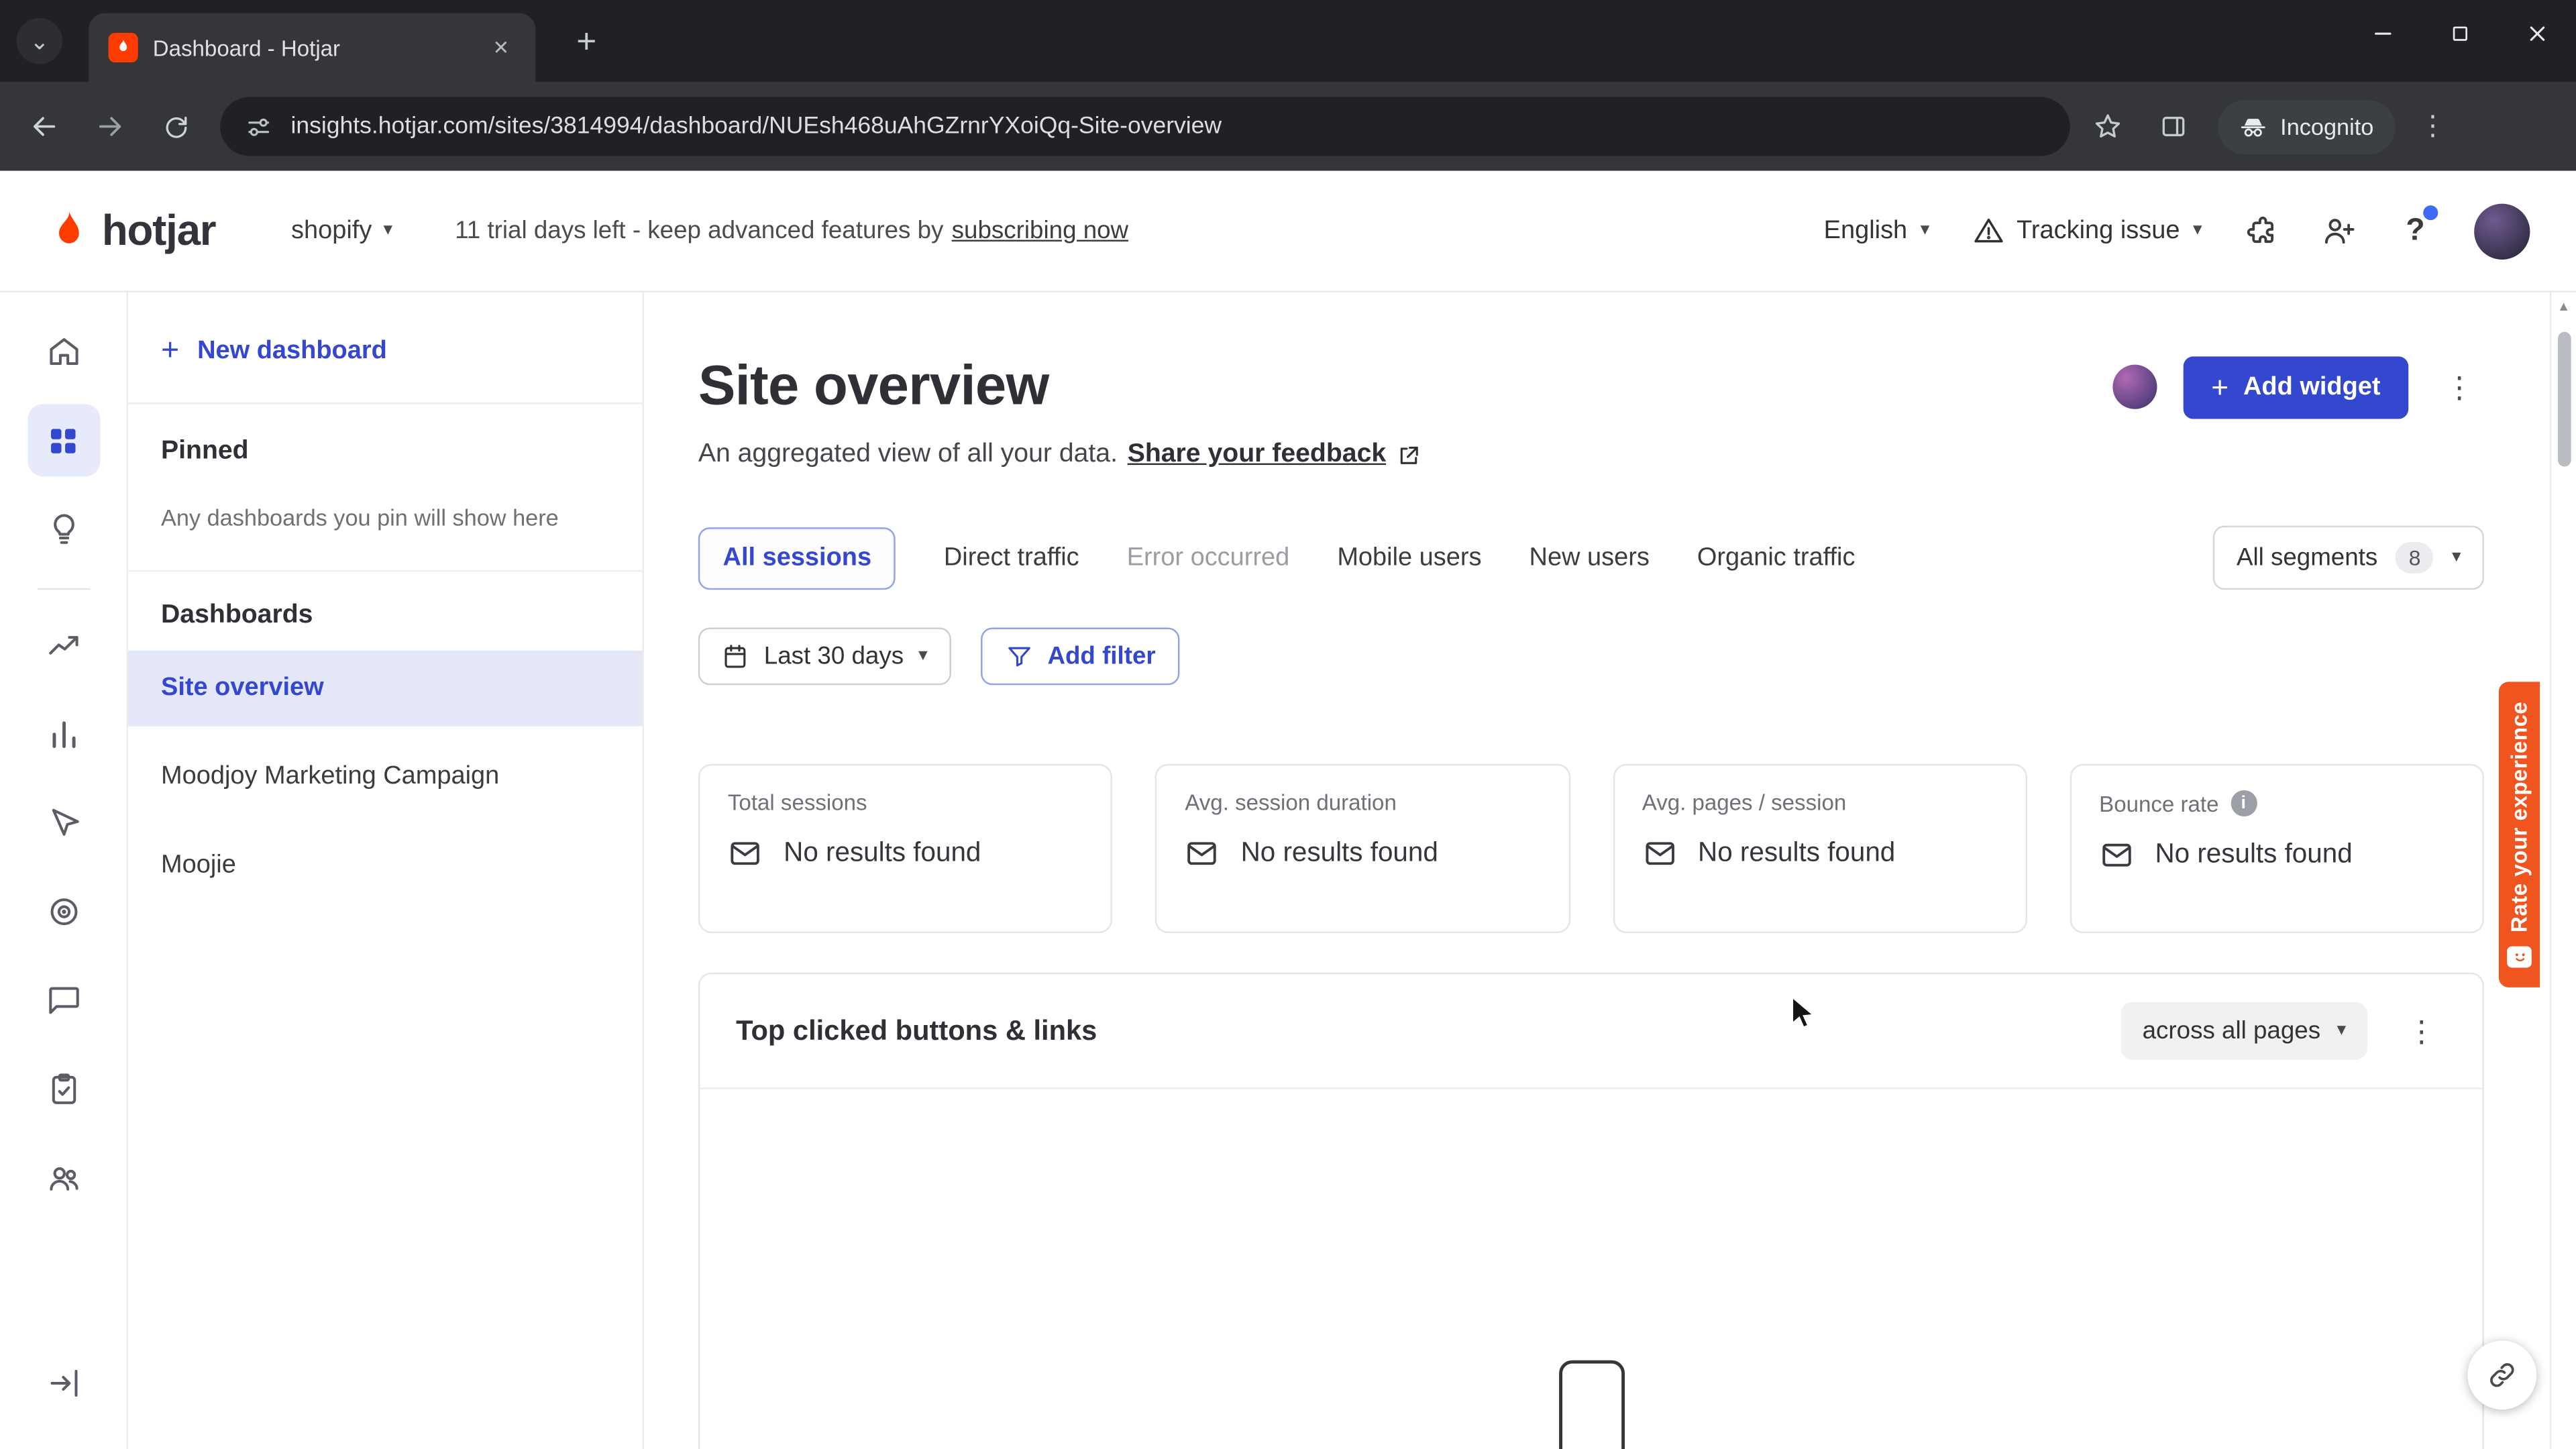 The height and width of the screenshot is (1449, 2576). Describe the element at coordinates (2563, 306) in the screenshot. I see `scroll-up-icon: ▲` at that location.